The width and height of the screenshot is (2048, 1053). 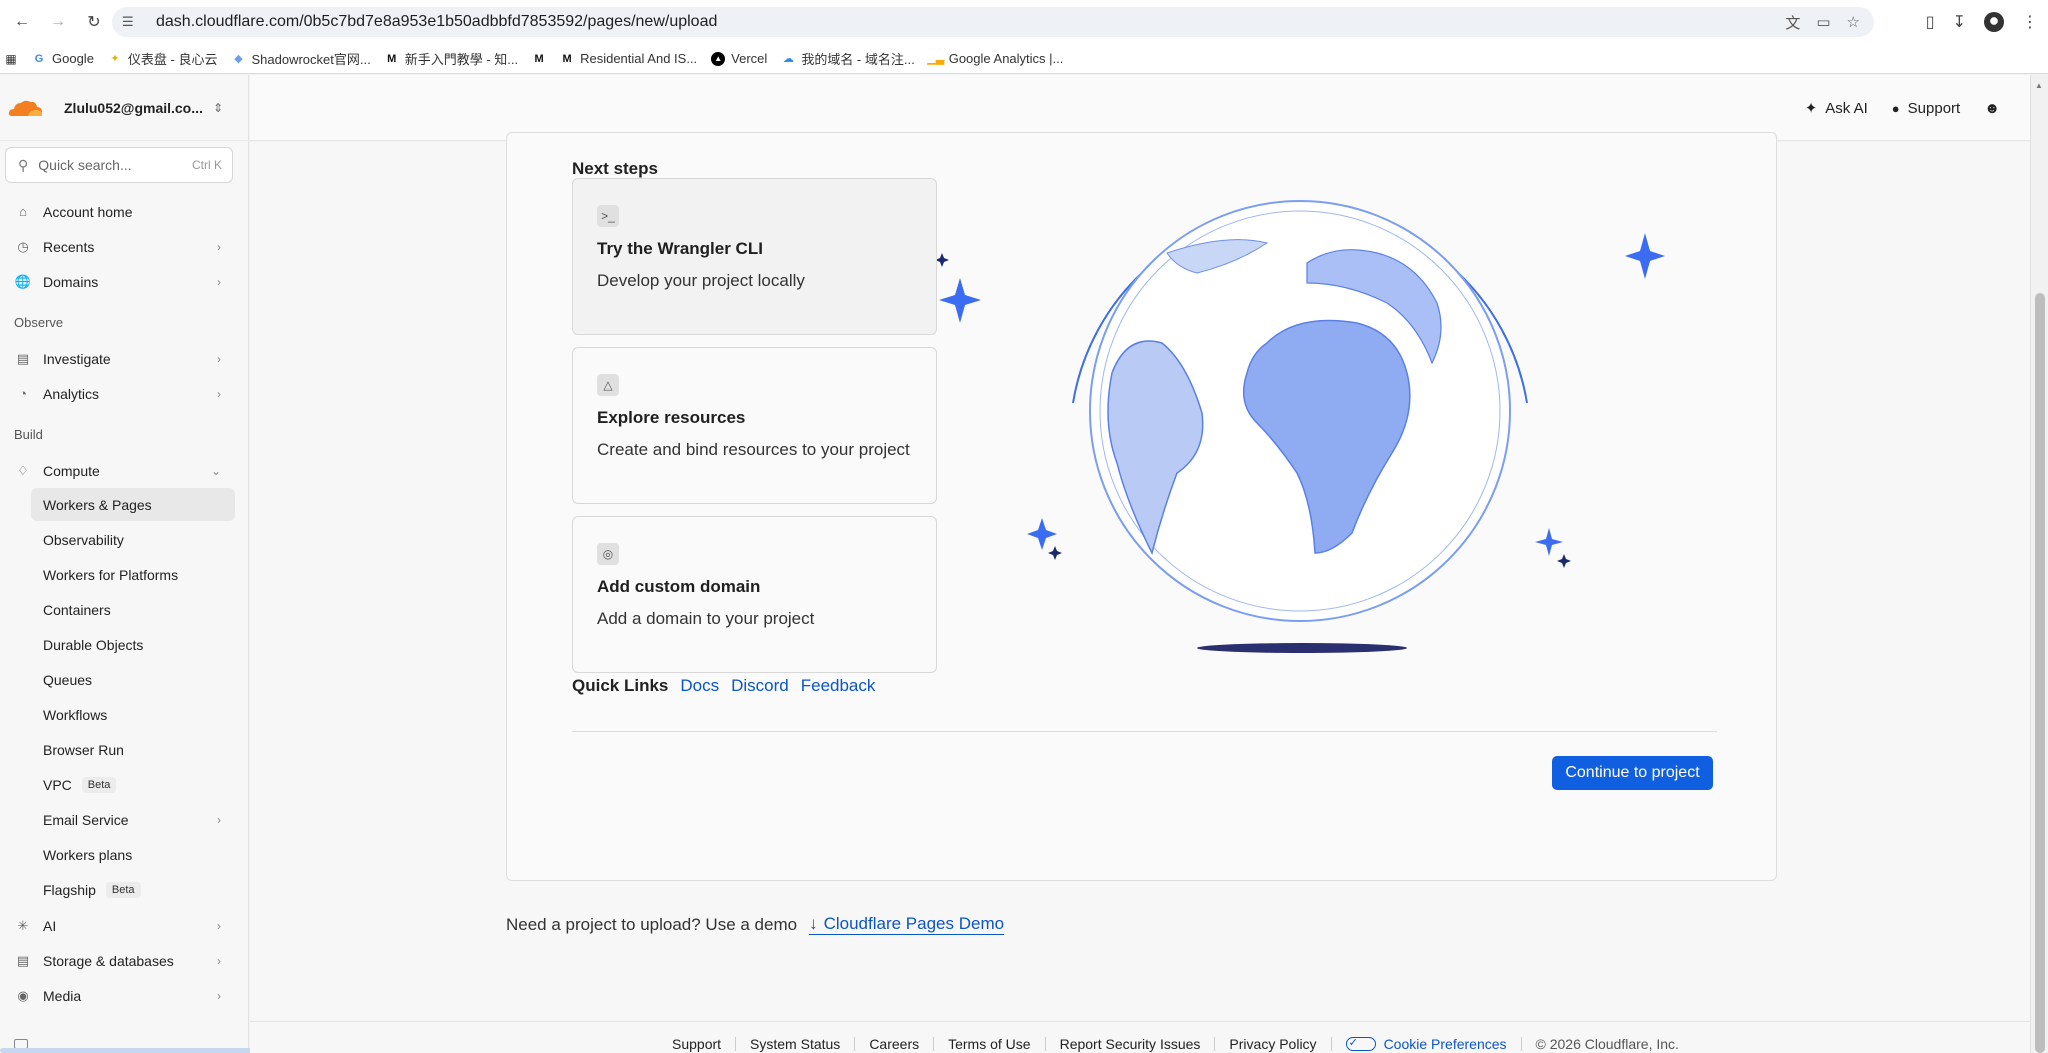 What do you see at coordinates (217, 107) in the screenshot?
I see `chevron-updown-icon: ⇕` at bounding box center [217, 107].